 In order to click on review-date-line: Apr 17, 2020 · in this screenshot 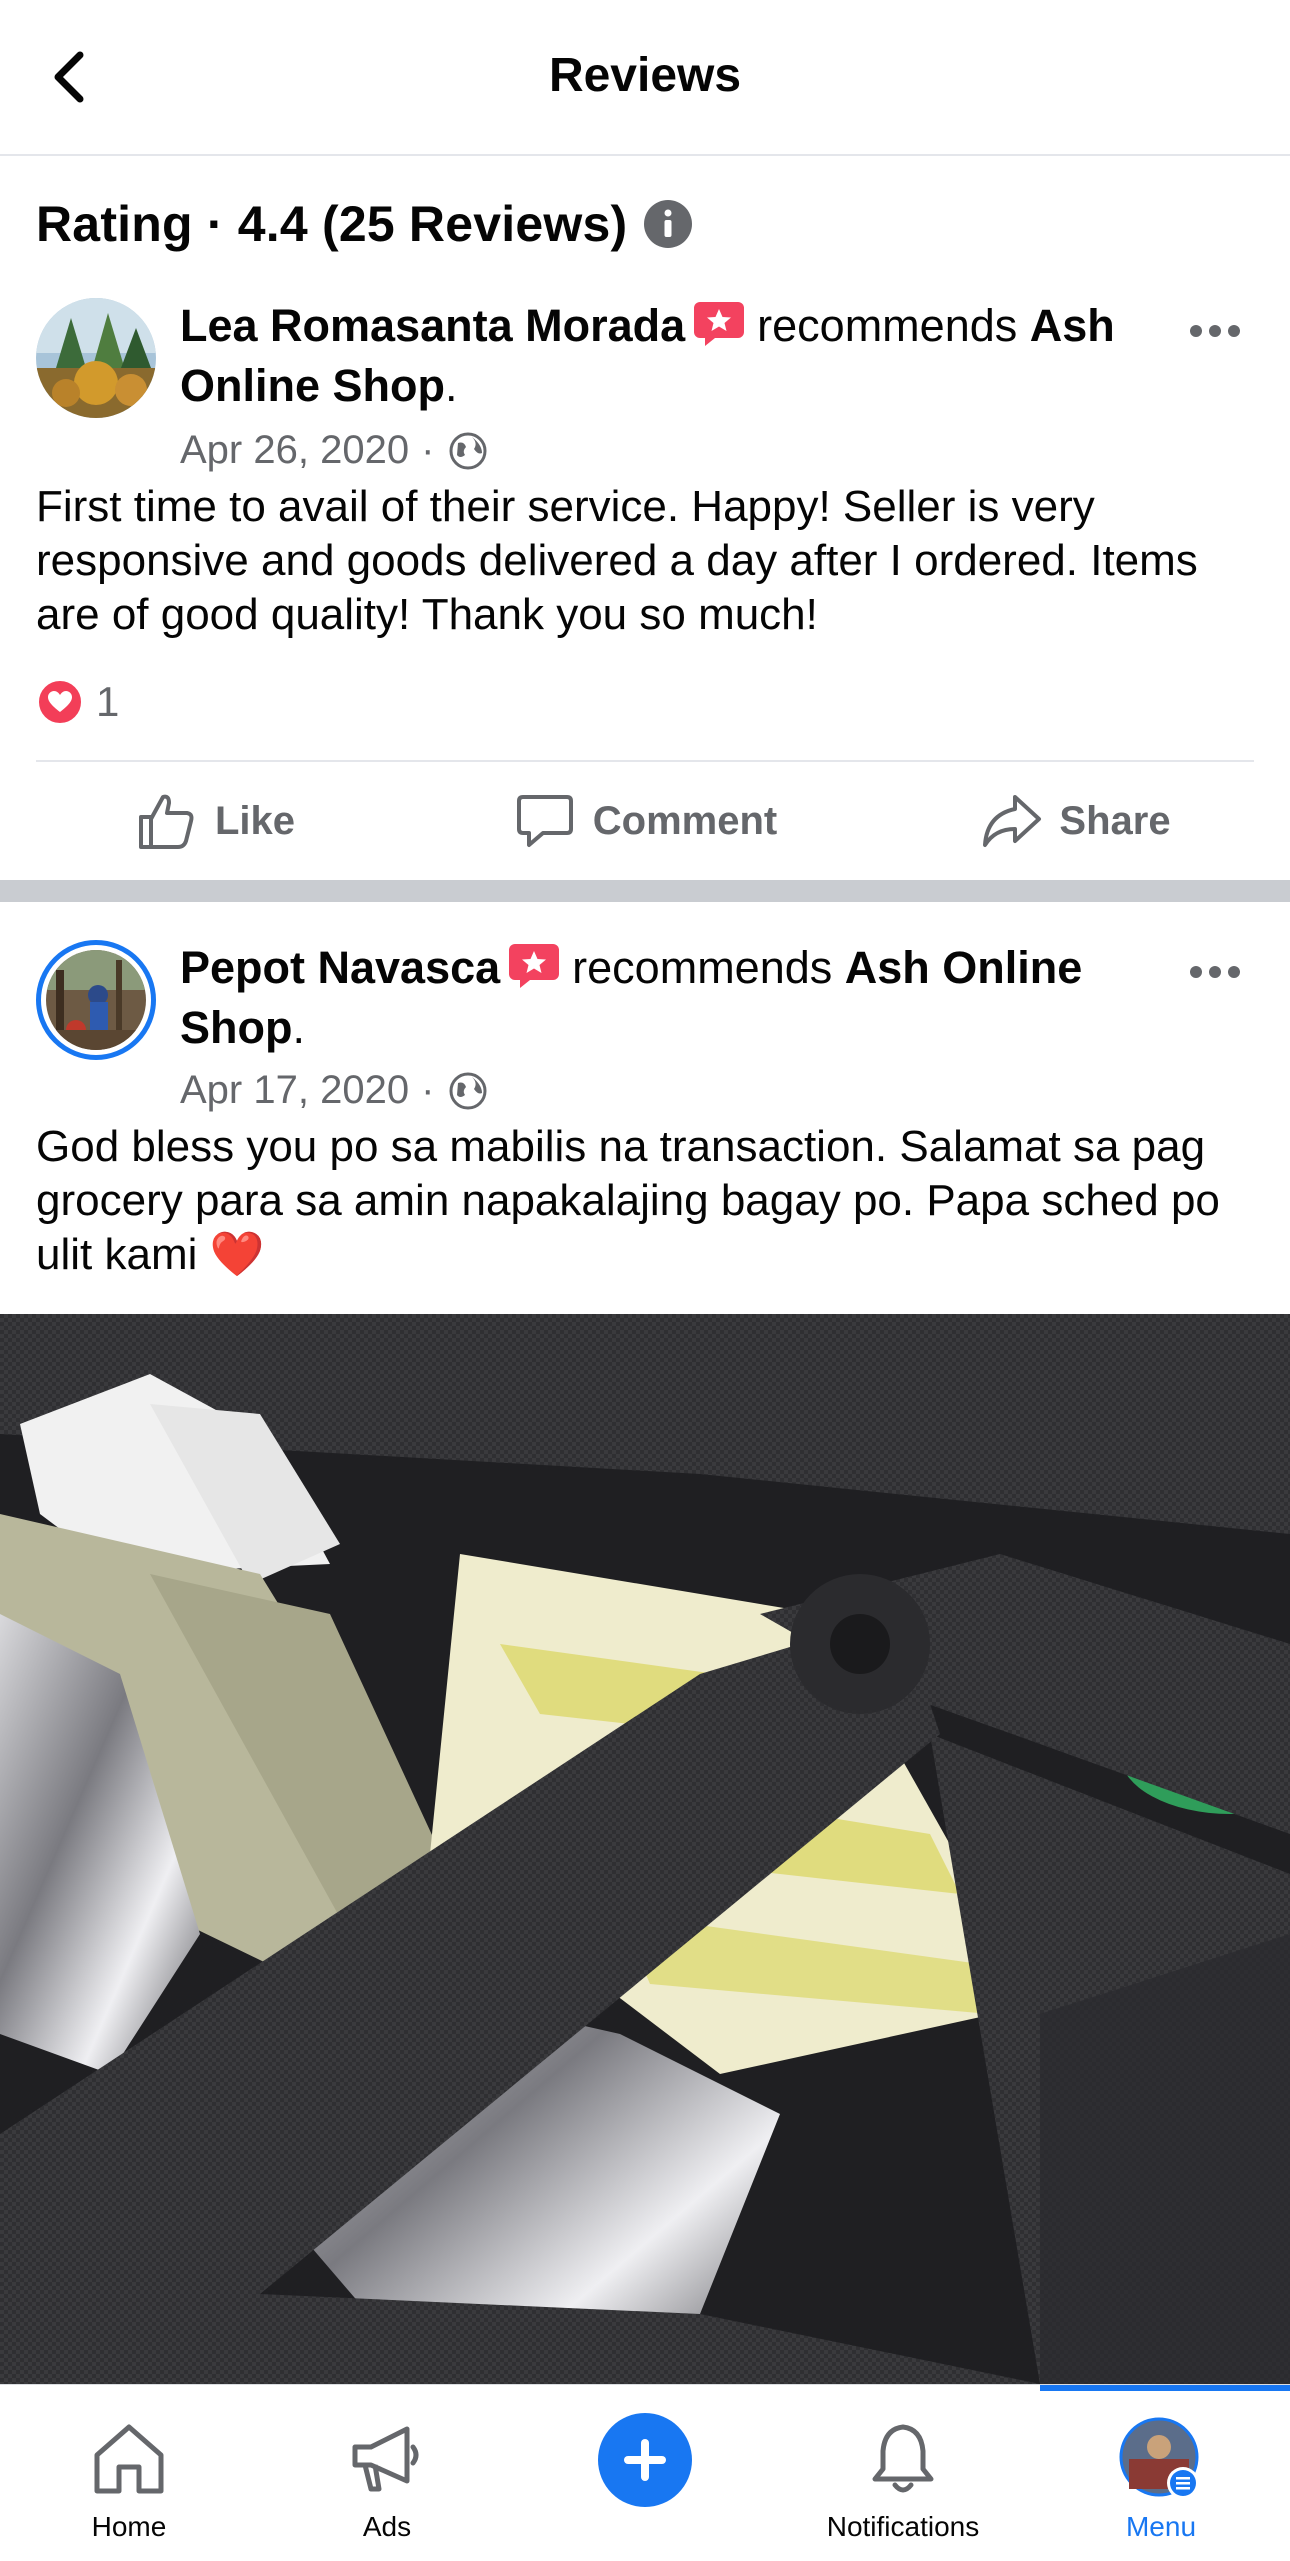, I will do `click(334, 1090)`.